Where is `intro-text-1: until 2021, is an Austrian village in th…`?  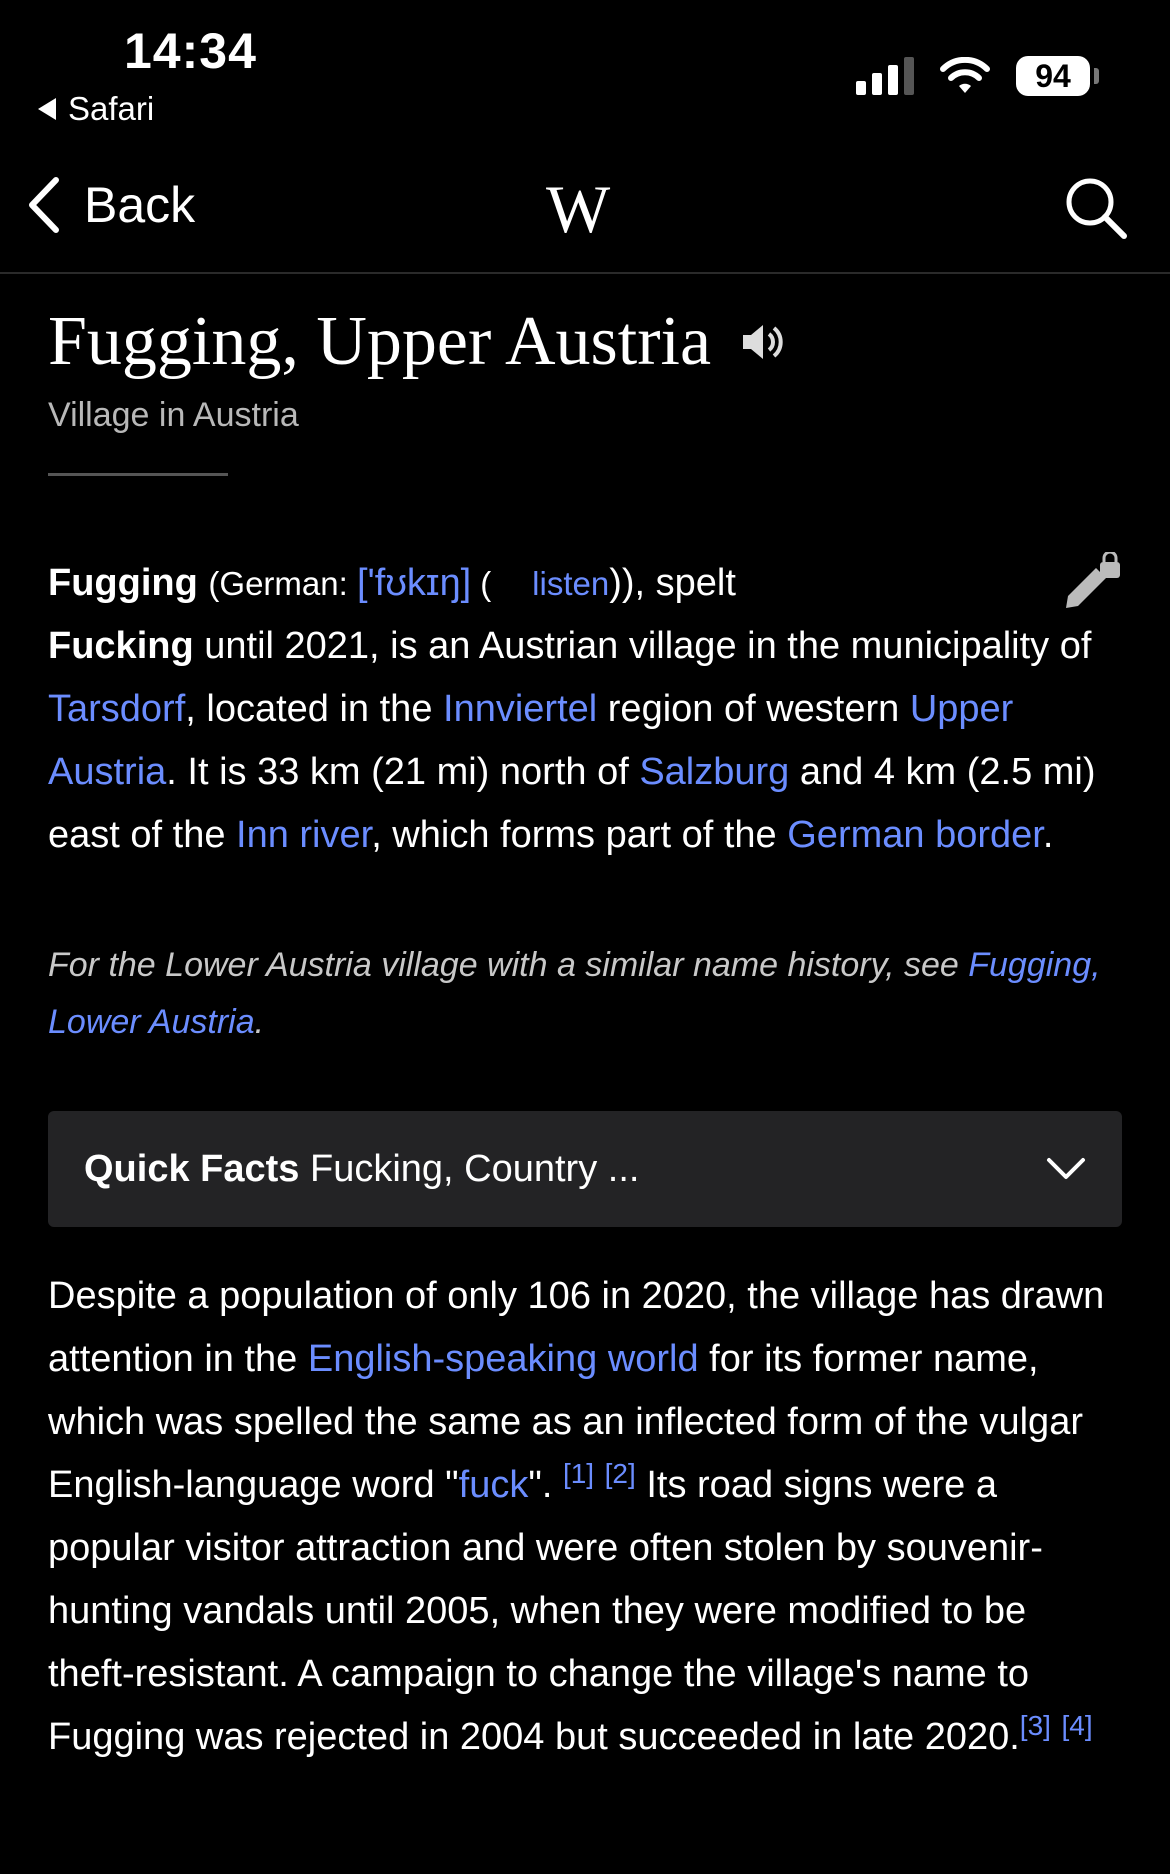
intro-text-1: until 2021, is an Austrian village in th… is located at coordinates (642, 646).